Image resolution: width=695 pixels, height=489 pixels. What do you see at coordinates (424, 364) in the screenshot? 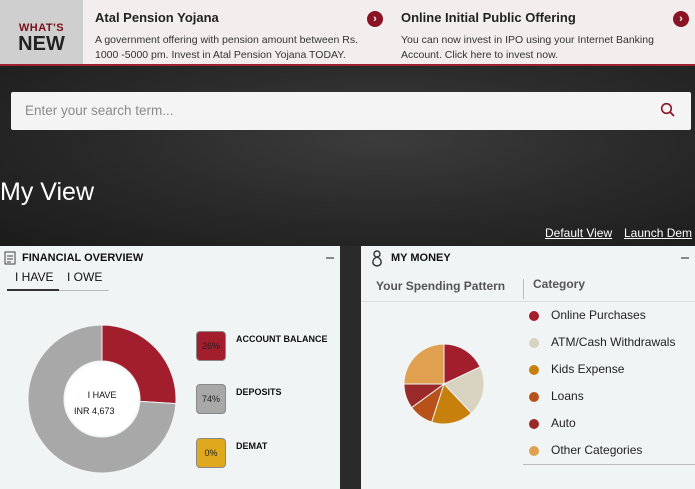
I see `pie-slice-other-categories` at bounding box center [424, 364].